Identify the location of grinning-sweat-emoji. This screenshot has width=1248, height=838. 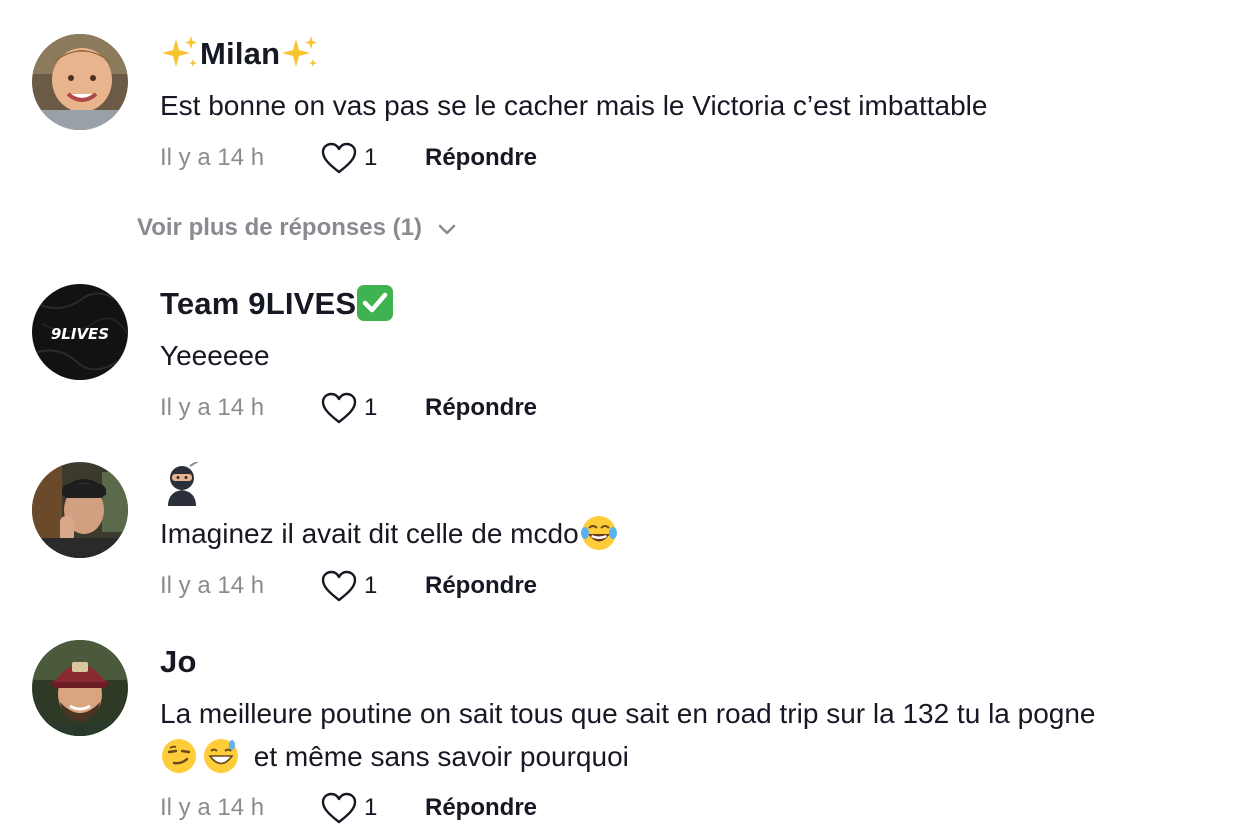
(221, 755).